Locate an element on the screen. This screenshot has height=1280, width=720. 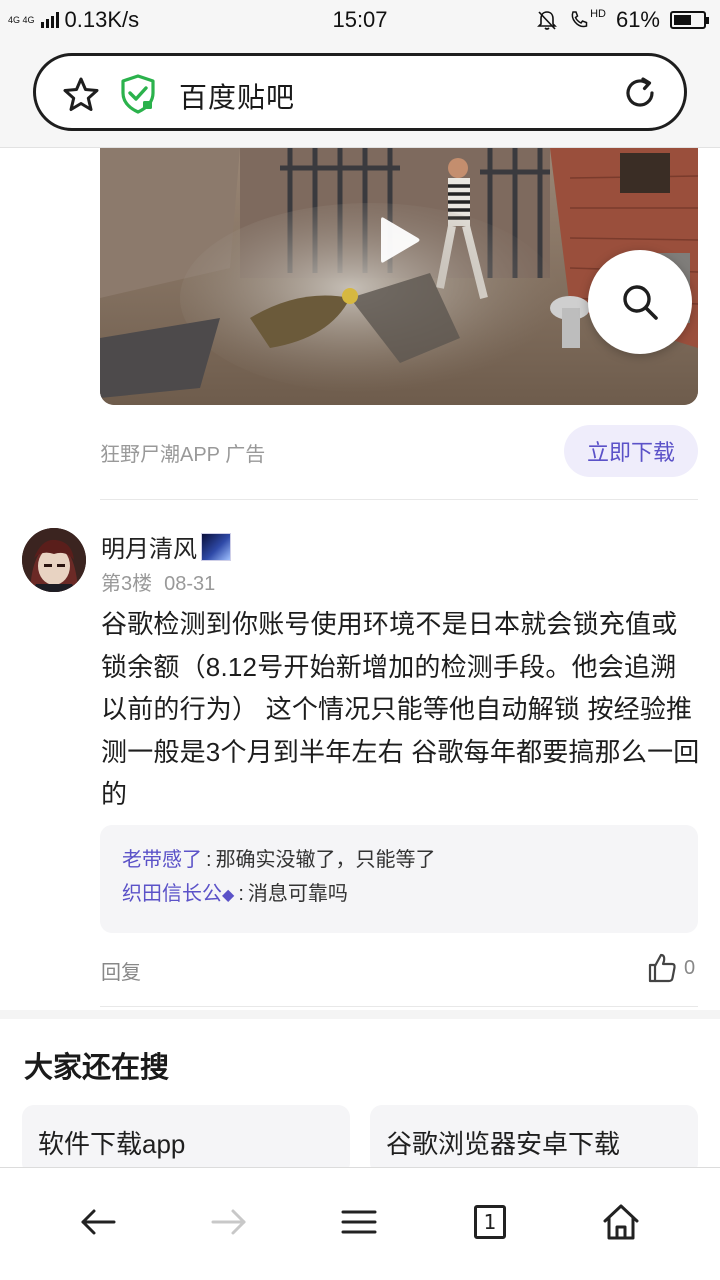
network-speed: 0.13K/s is located at coordinates (102, 19).